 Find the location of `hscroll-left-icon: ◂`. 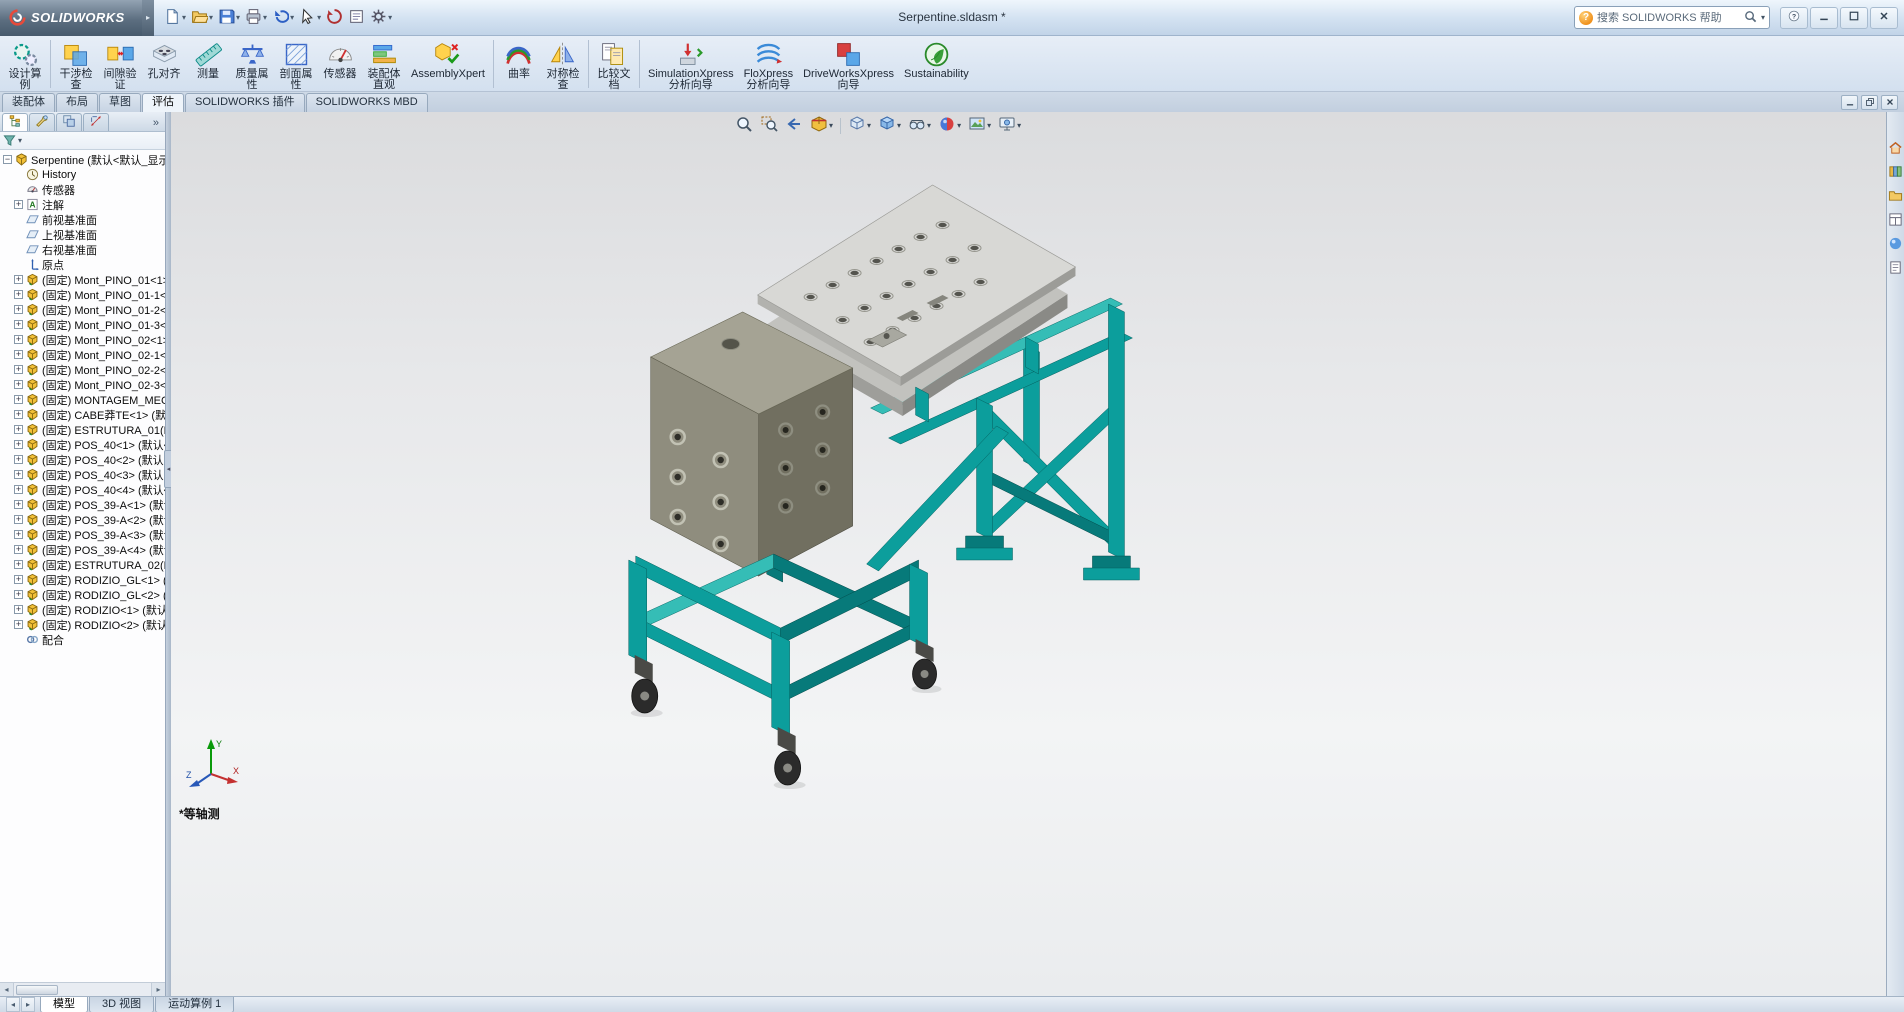

hscroll-left-icon: ◂ is located at coordinates (7, 989).